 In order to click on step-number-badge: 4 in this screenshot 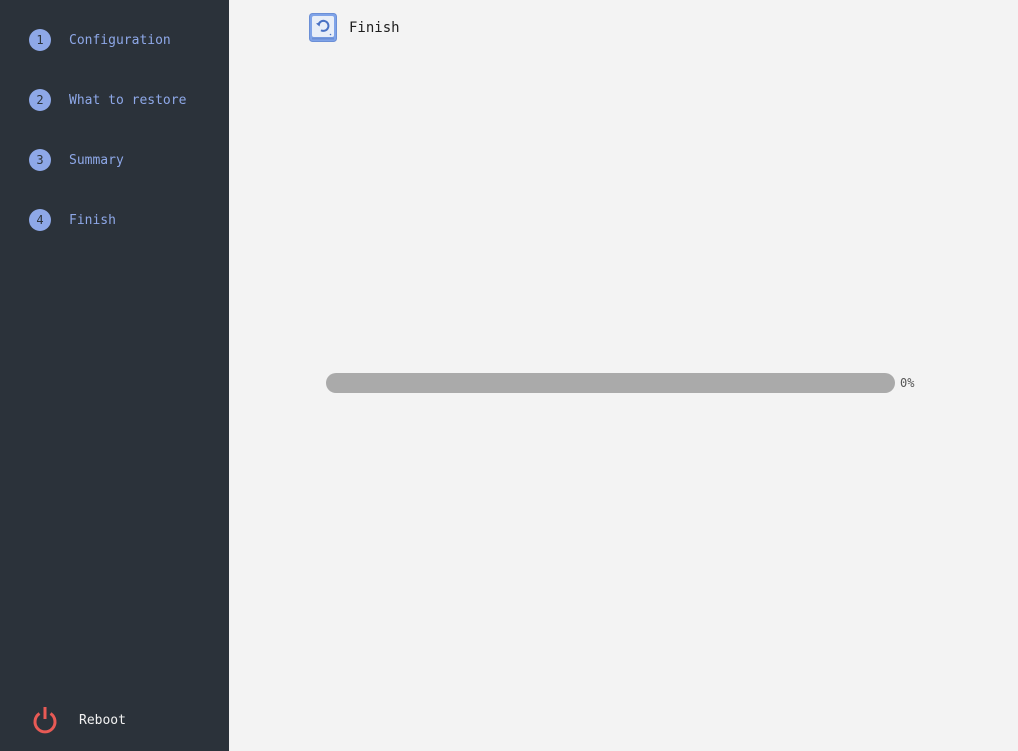, I will do `click(40, 220)`.